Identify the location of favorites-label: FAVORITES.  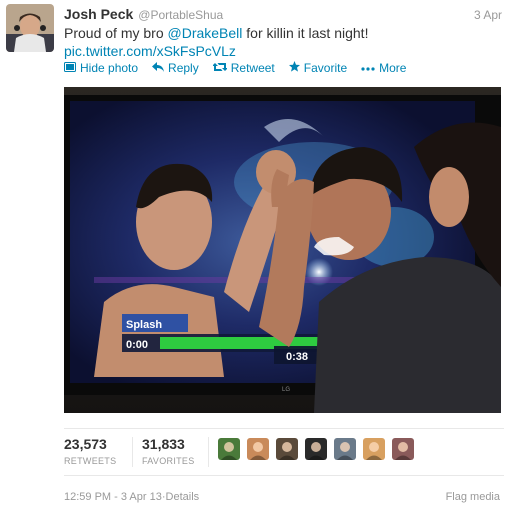
(168, 461).